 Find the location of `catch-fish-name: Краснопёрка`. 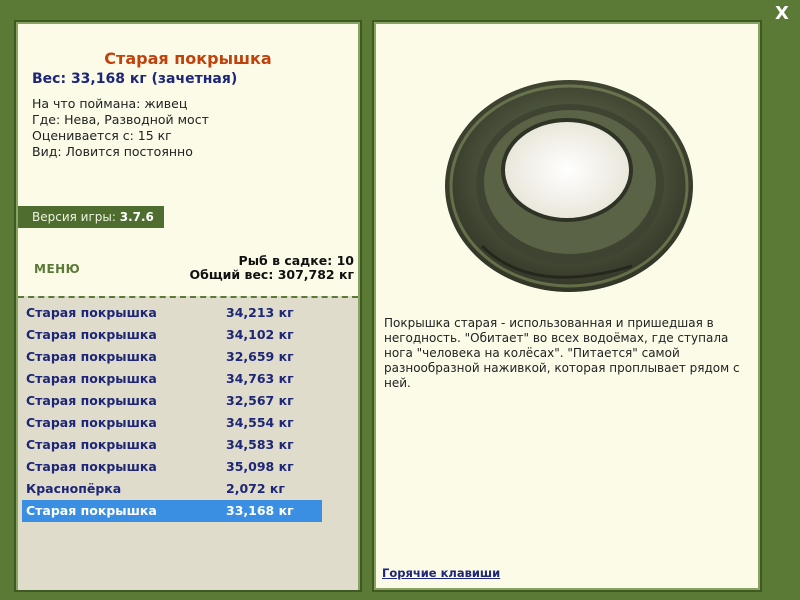

catch-fish-name: Краснопёрка is located at coordinates (74, 488).